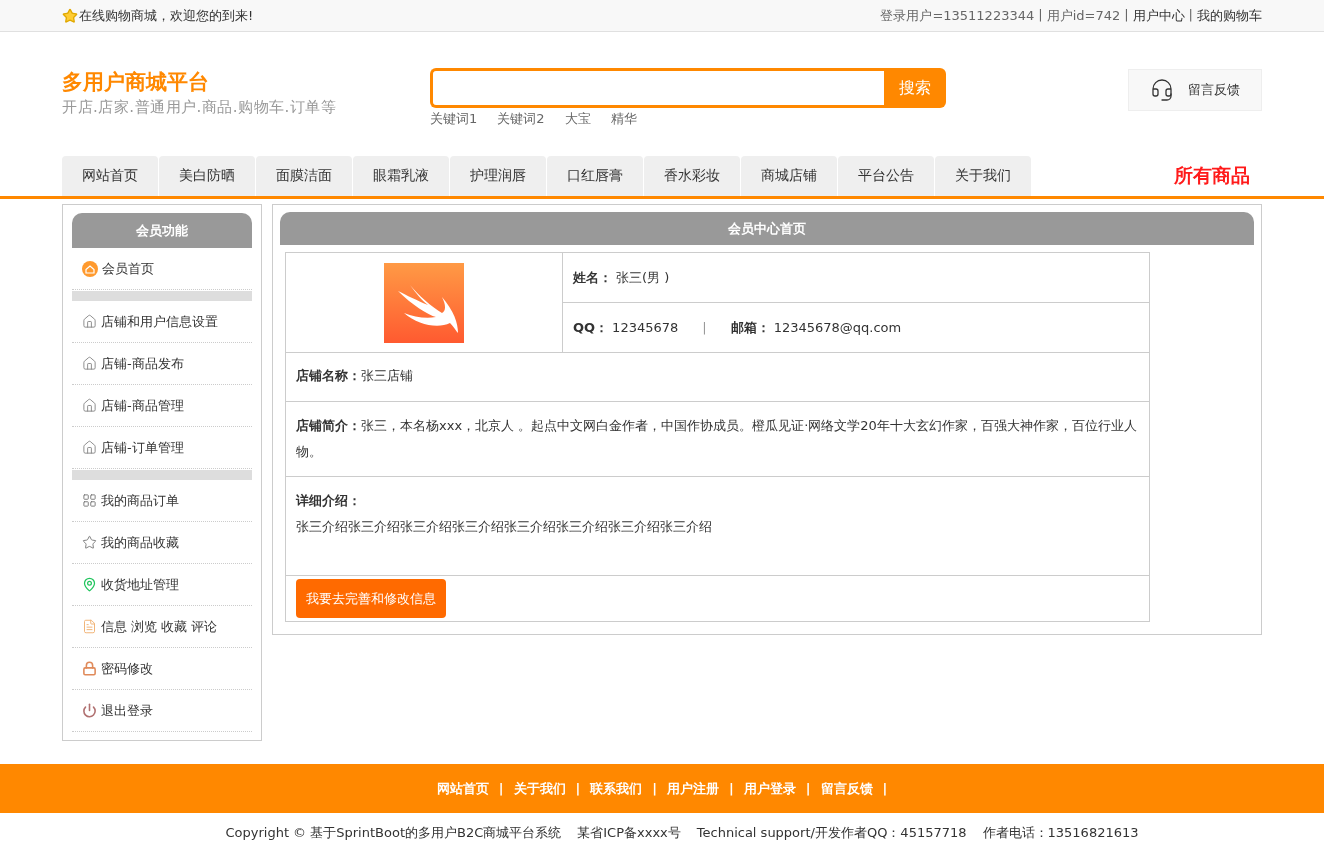  I want to click on power-icon, so click(89, 710).